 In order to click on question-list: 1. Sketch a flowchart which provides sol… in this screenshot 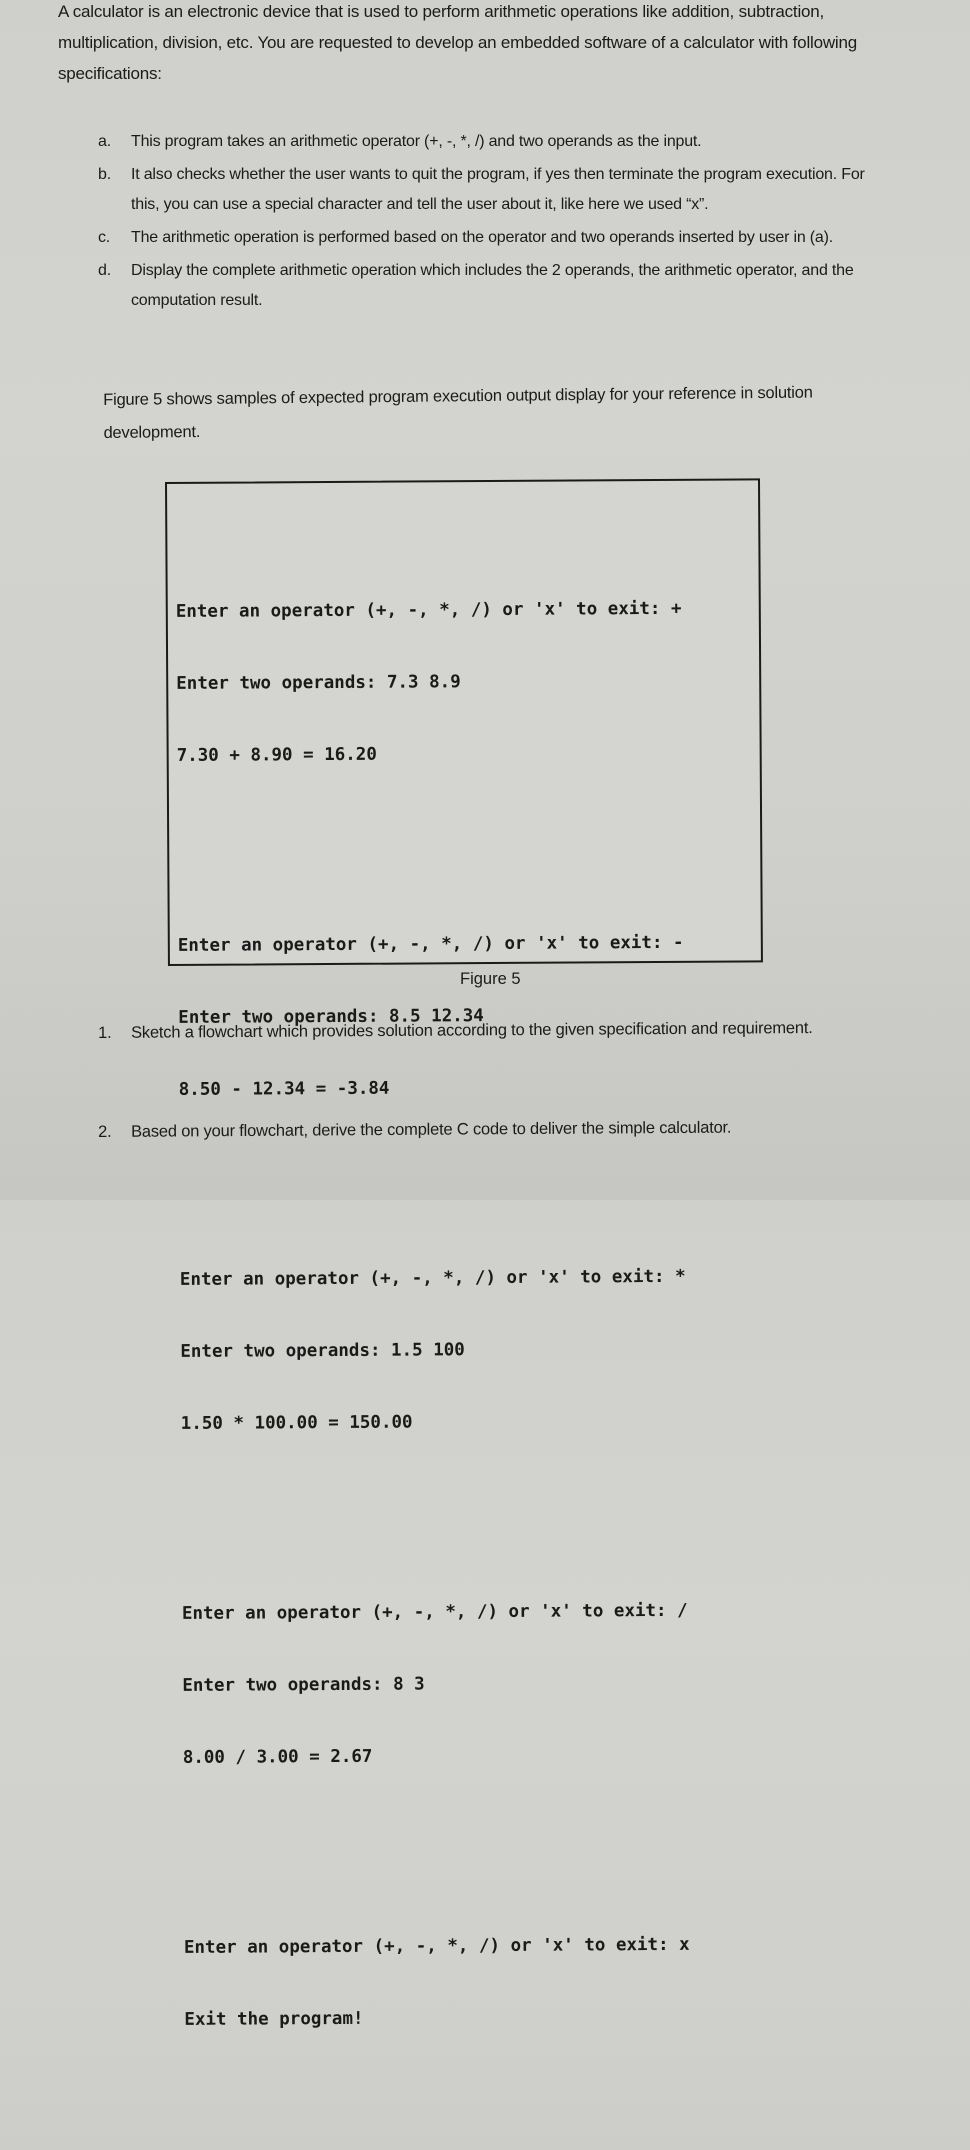, I will do `click(523, 1080)`.